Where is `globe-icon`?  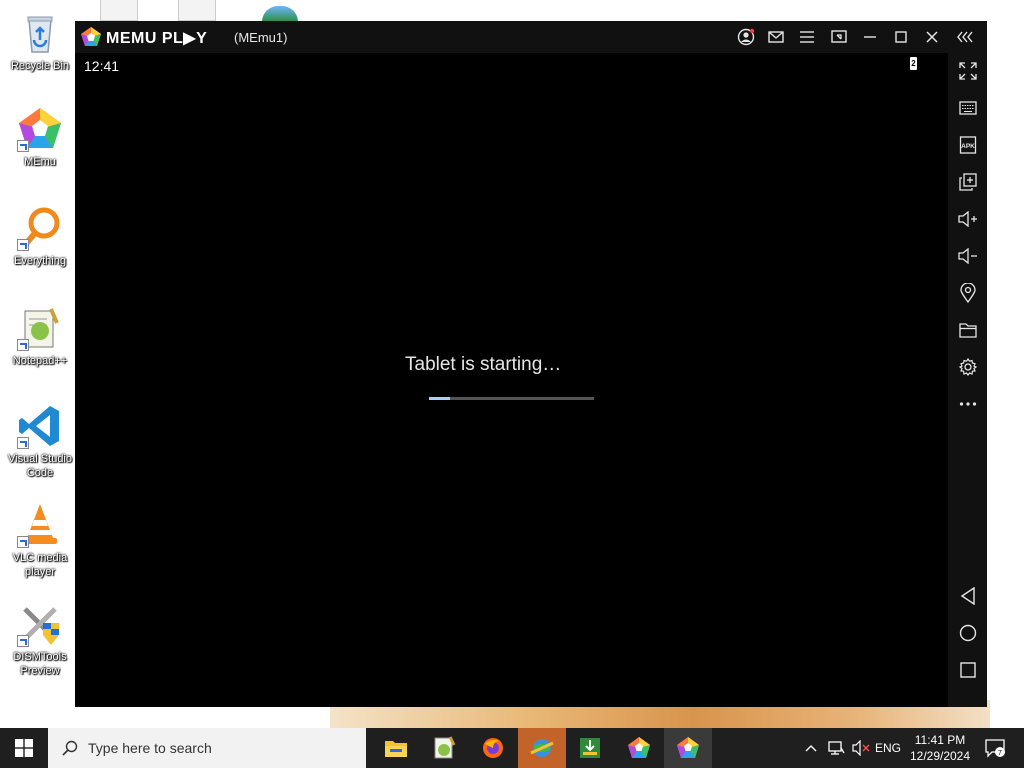 globe-icon is located at coordinates (280, 14).